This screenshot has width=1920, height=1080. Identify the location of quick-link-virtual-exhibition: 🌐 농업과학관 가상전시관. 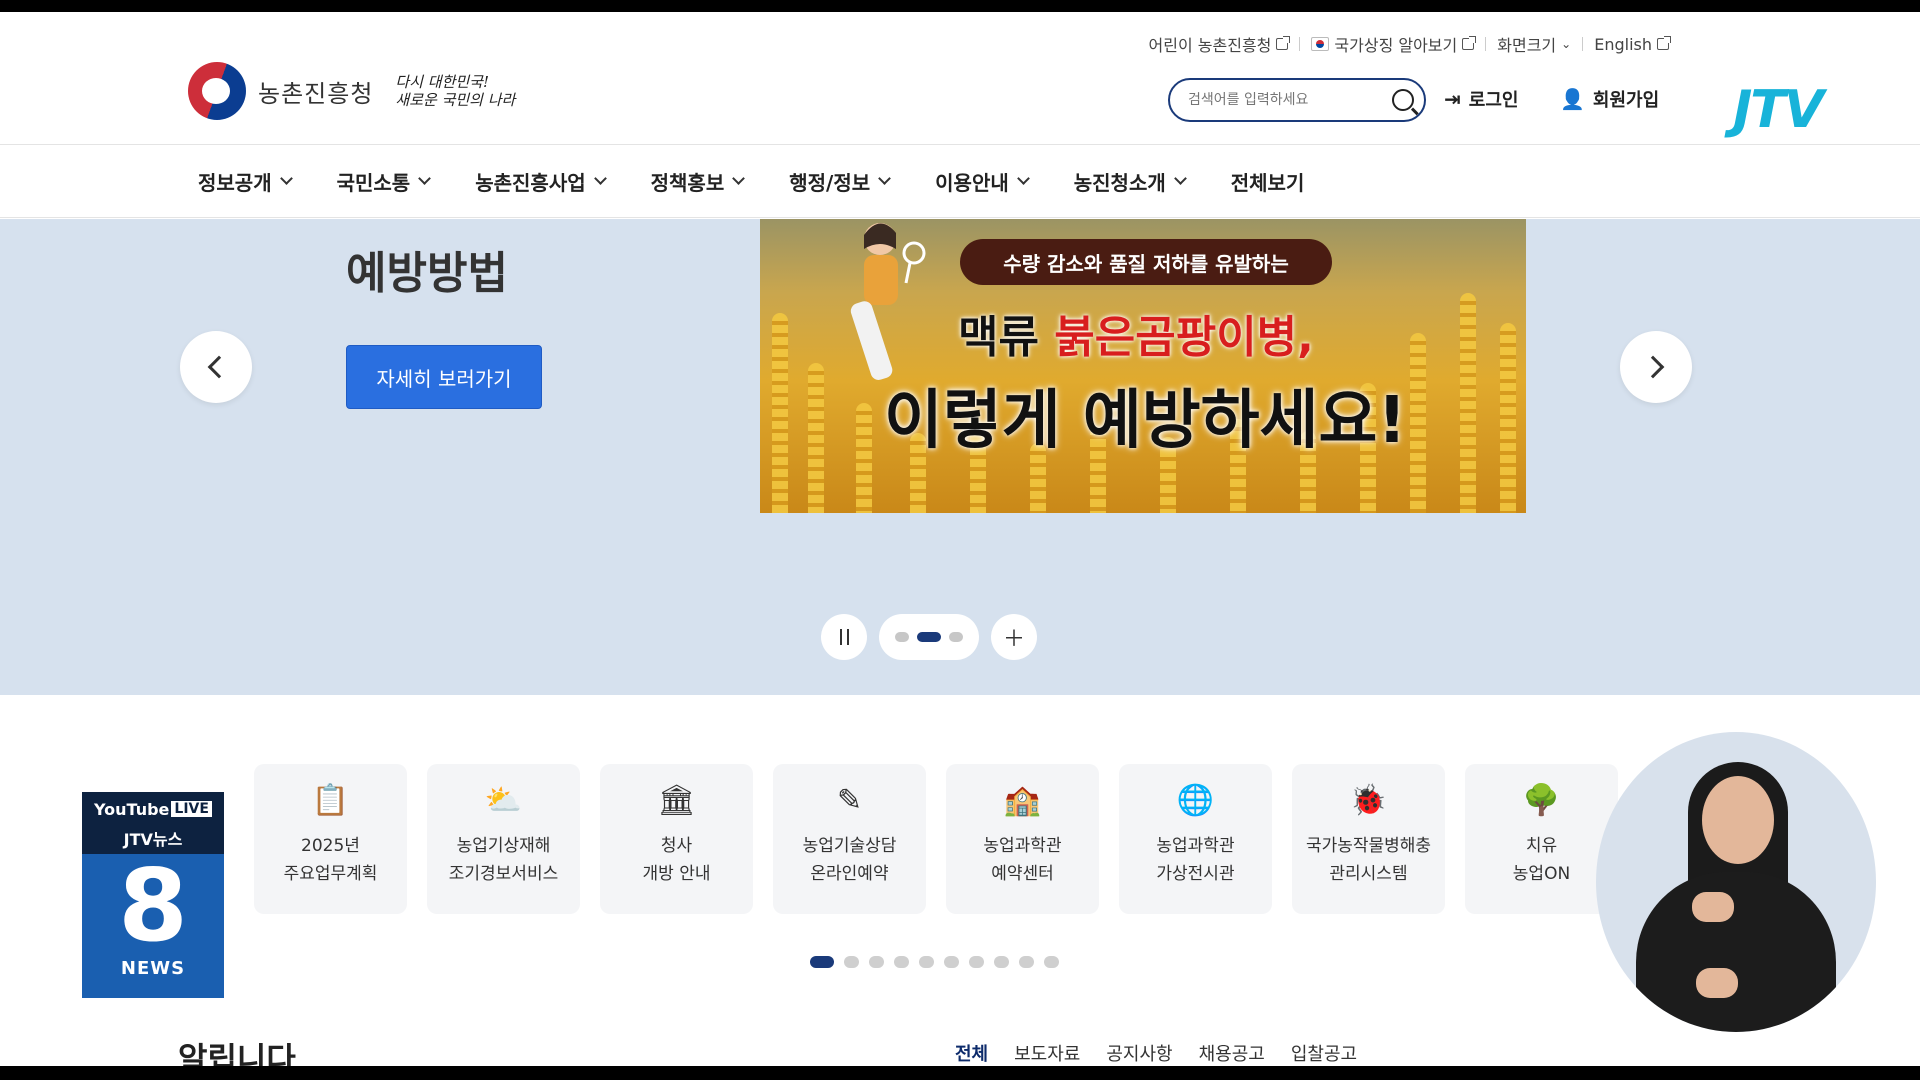
(1195, 839).